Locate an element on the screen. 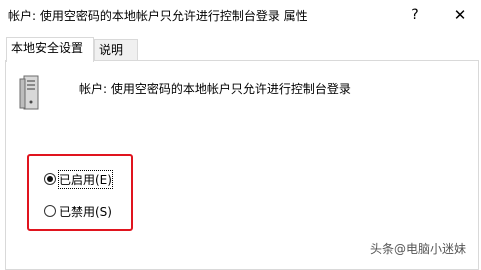 The image size is (481, 270). help-button: ? is located at coordinates (415, 15).